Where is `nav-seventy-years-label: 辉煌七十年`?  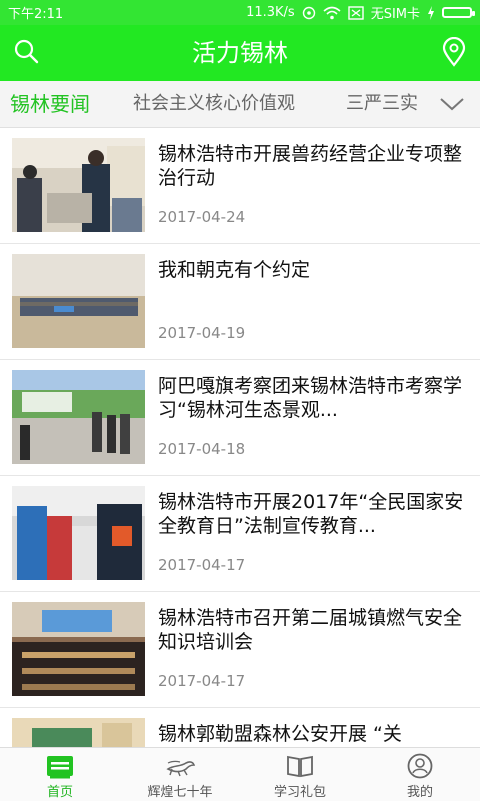 nav-seventy-years-label: 辉煌七十年 is located at coordinates (180, 792).